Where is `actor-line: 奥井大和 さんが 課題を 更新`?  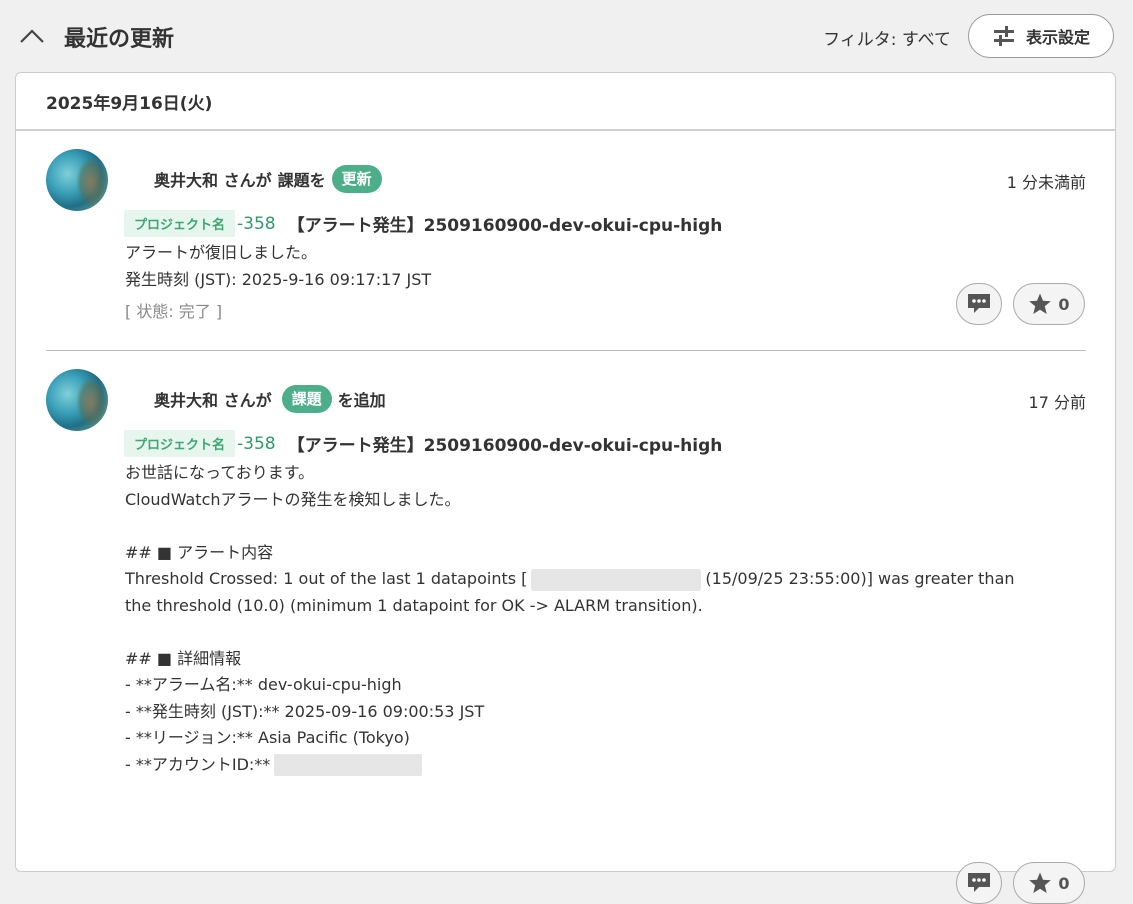
actor-line: 奥井大和 さんが 課題を 更新 is located at coordinates (268, 179).